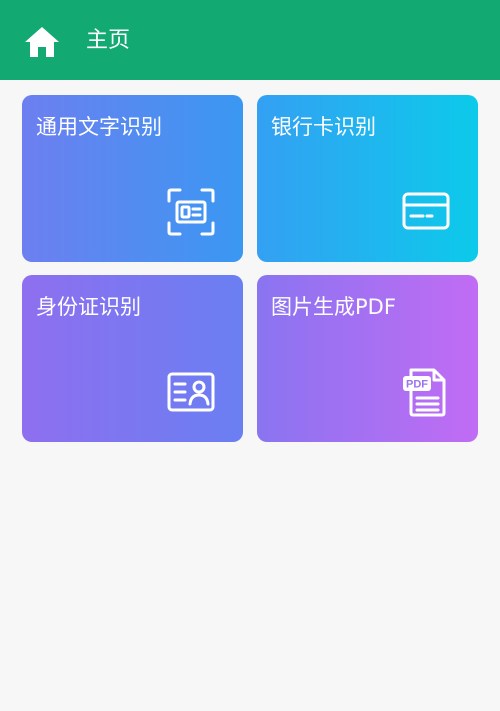 This screenshot has width=500, height=711. What do you see at coordinates (132, 178) in the screenshot?
I see `general-ocr-card: 通用文字识别` at bounding box center [132, 178].